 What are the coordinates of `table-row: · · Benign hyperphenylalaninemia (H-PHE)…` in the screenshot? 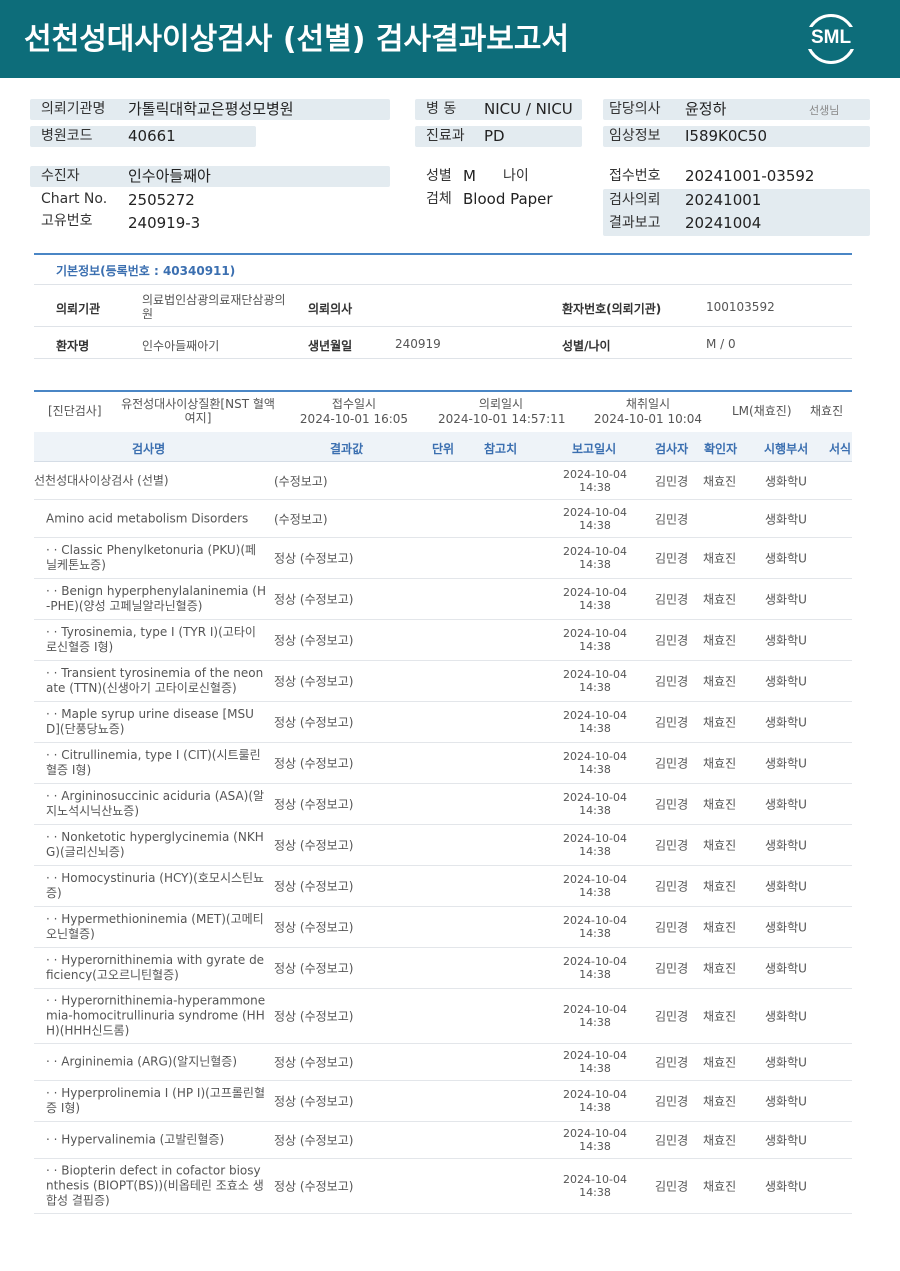 It's located at (443, 599).